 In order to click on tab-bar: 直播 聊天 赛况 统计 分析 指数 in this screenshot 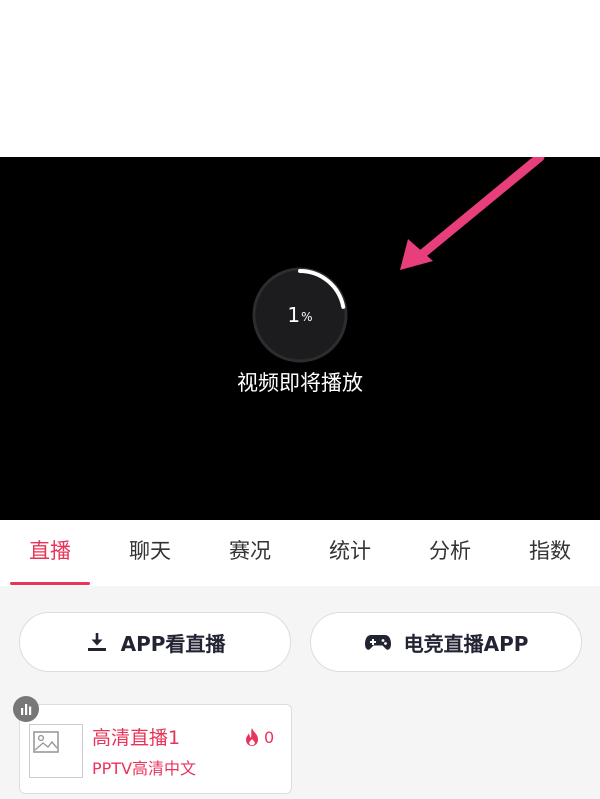, I will do `click(300, 553)`.